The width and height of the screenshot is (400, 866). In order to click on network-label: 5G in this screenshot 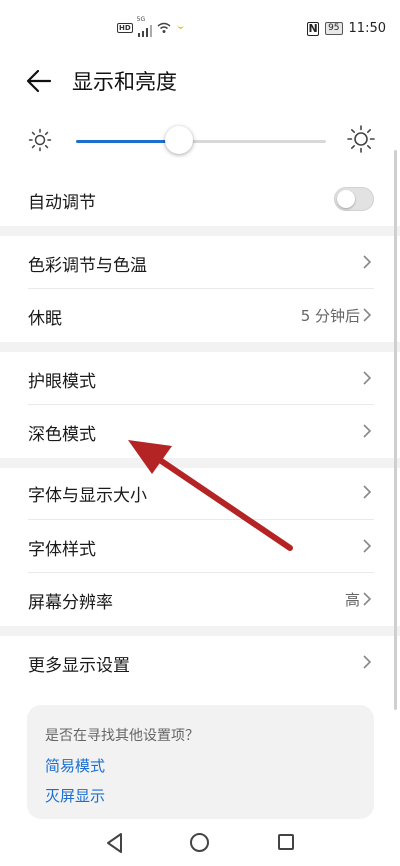, I will do `click(141, 19)`.